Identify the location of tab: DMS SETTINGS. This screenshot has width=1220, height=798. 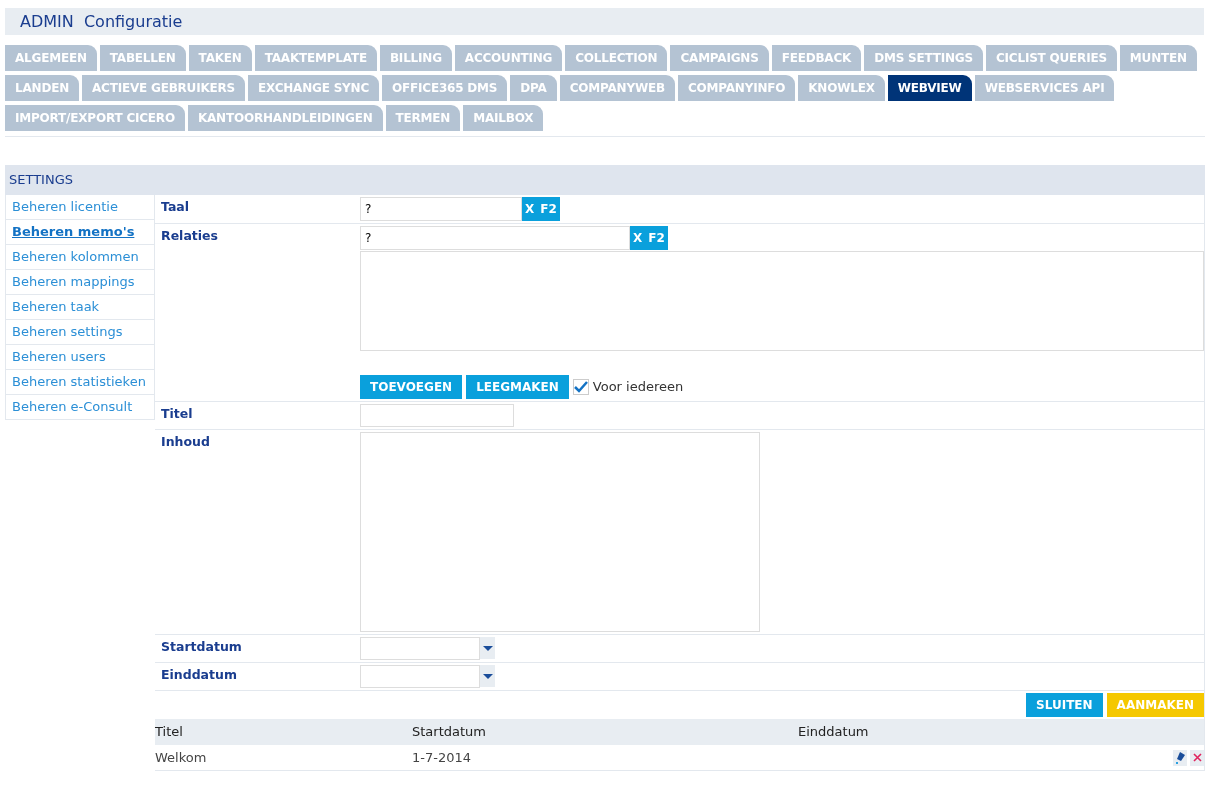
(923, 58).